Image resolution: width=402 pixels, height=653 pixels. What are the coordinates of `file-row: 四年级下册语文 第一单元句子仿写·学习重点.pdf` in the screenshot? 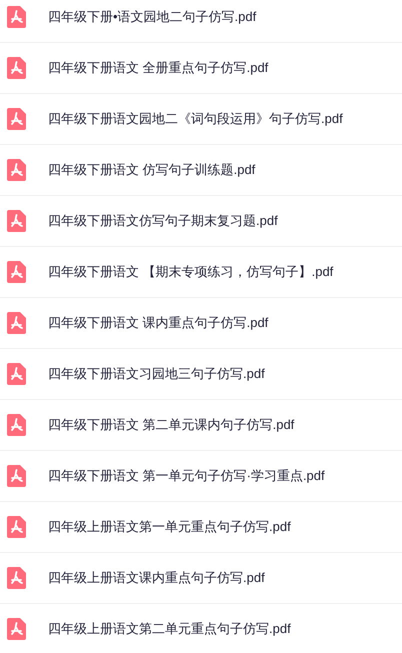 It's located at (201, 476).